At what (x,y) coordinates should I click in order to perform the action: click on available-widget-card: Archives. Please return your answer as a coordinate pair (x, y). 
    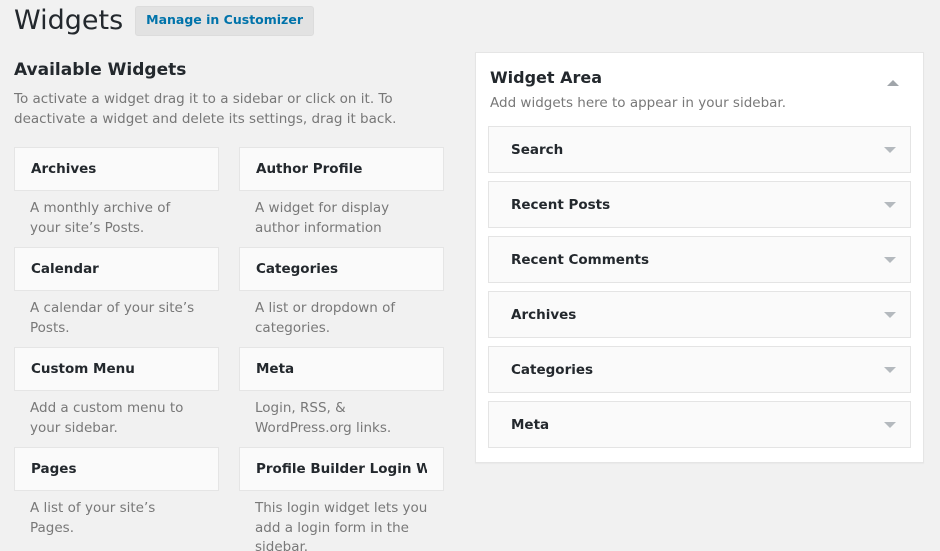
    Looking at the image, I should click on (116, 169).